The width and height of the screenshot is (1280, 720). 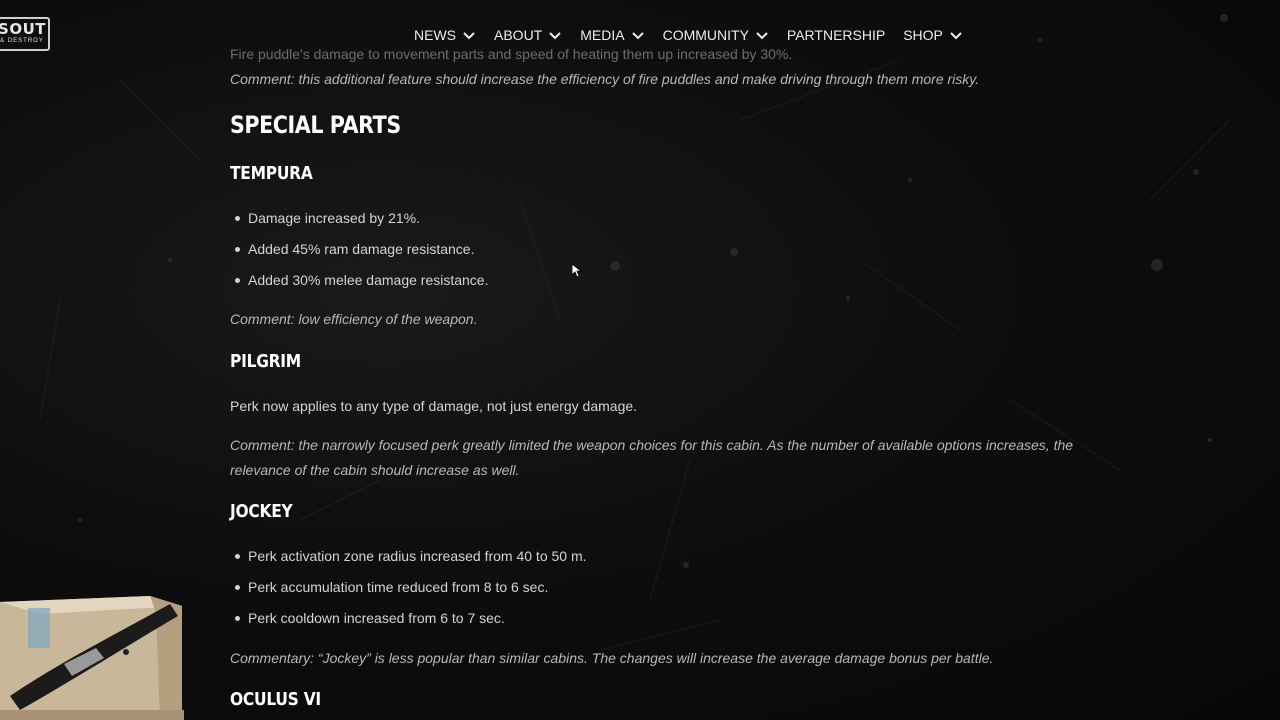 I want to click on jockey-title: JOCKEY, so click(x=261, y=511).